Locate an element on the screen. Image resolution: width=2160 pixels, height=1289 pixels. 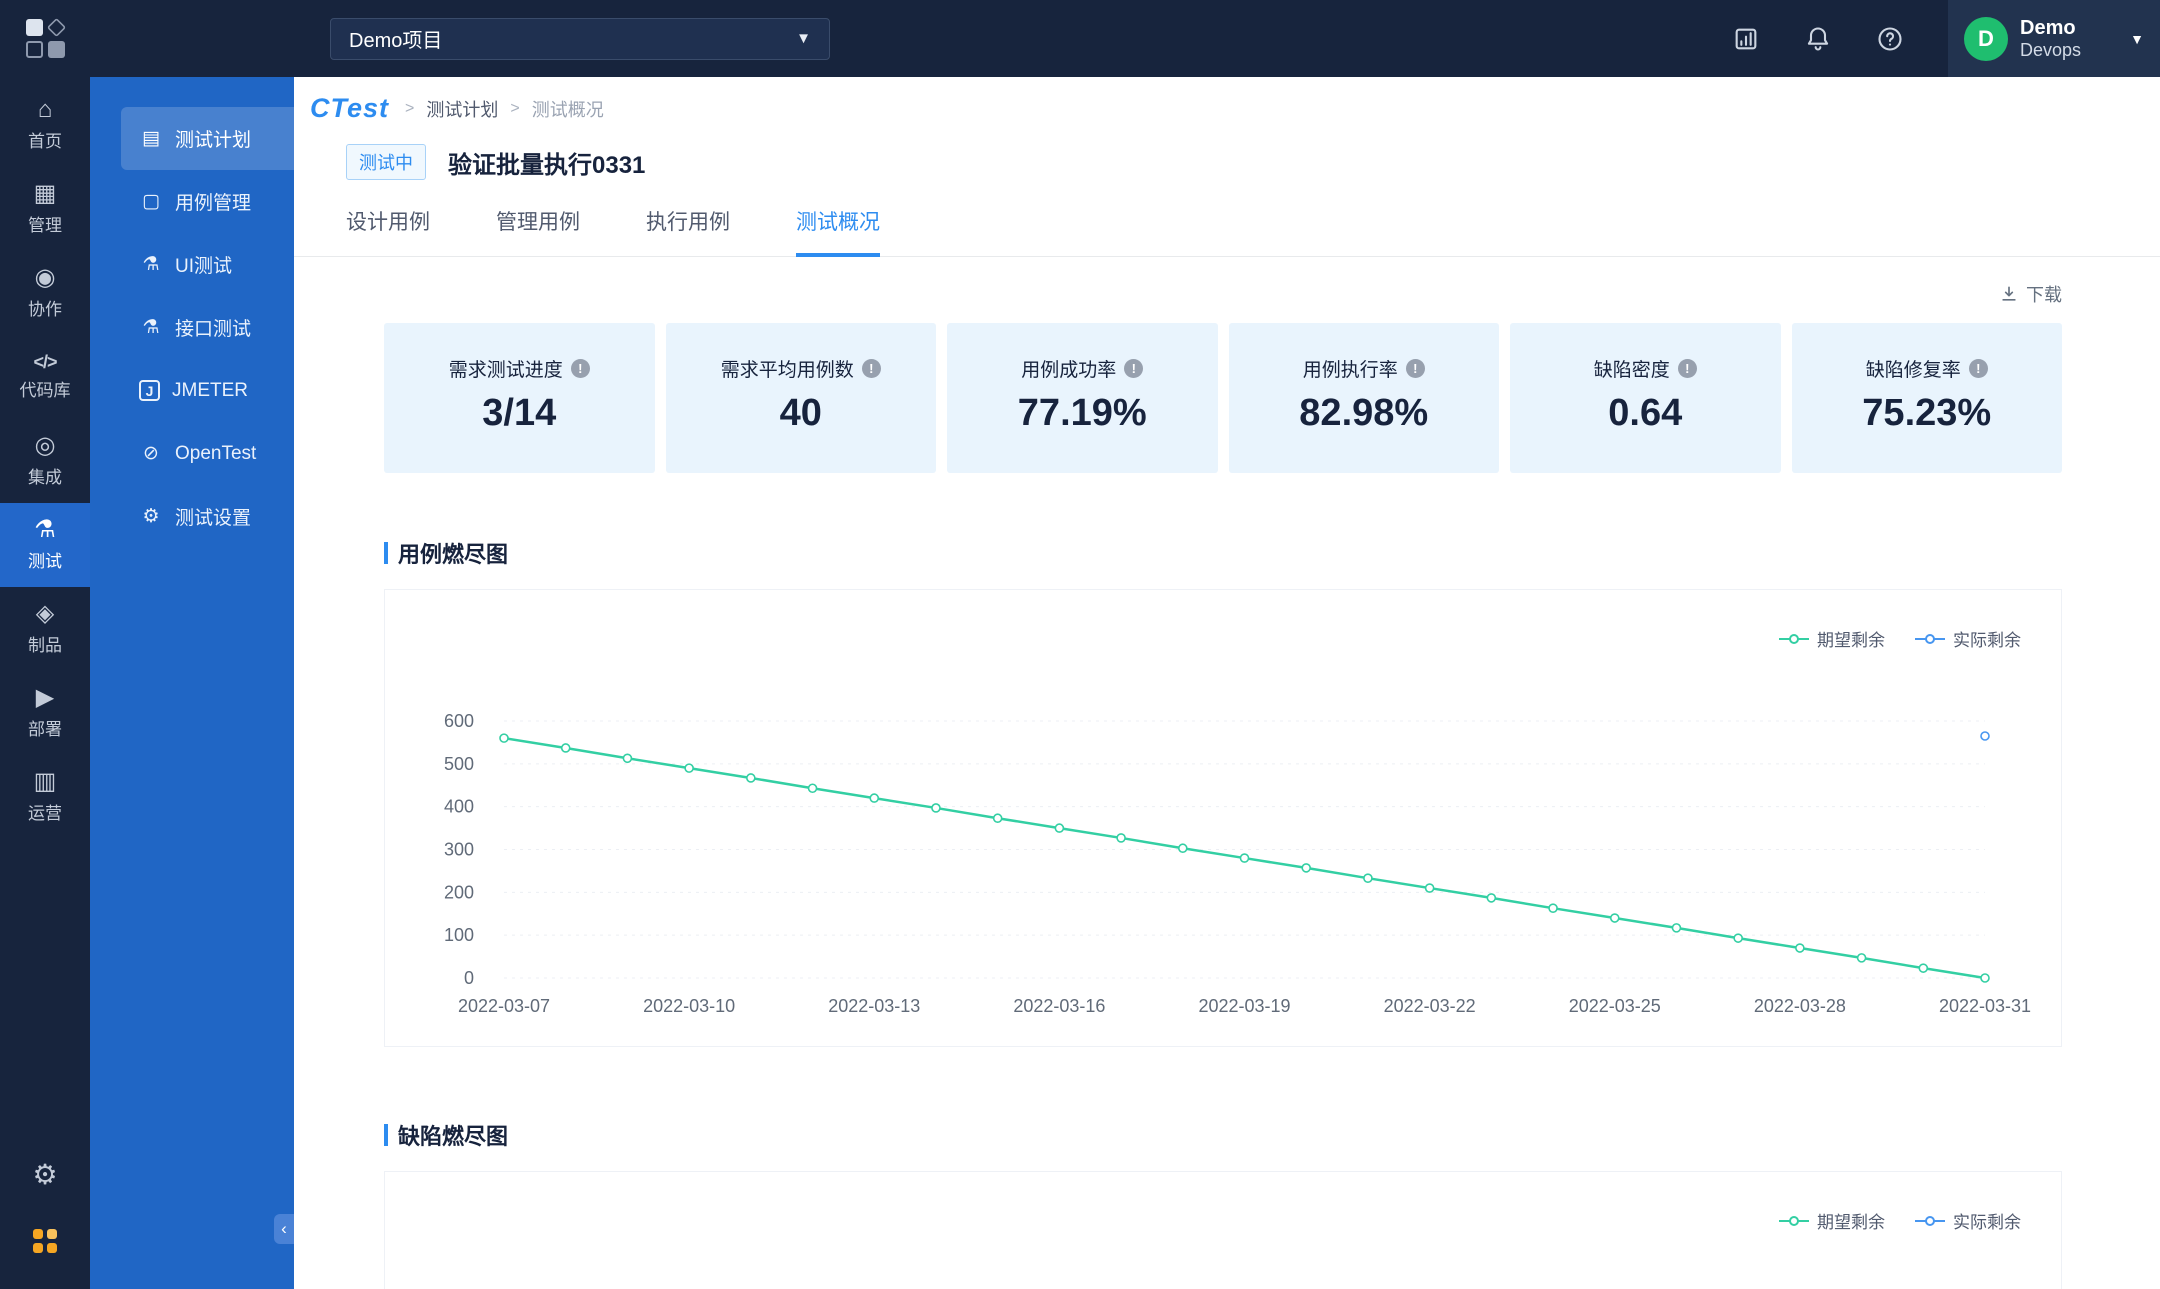
defect-burndown-section-title: 缺陷燃尽图 is located at coordinates (1223, 1135).